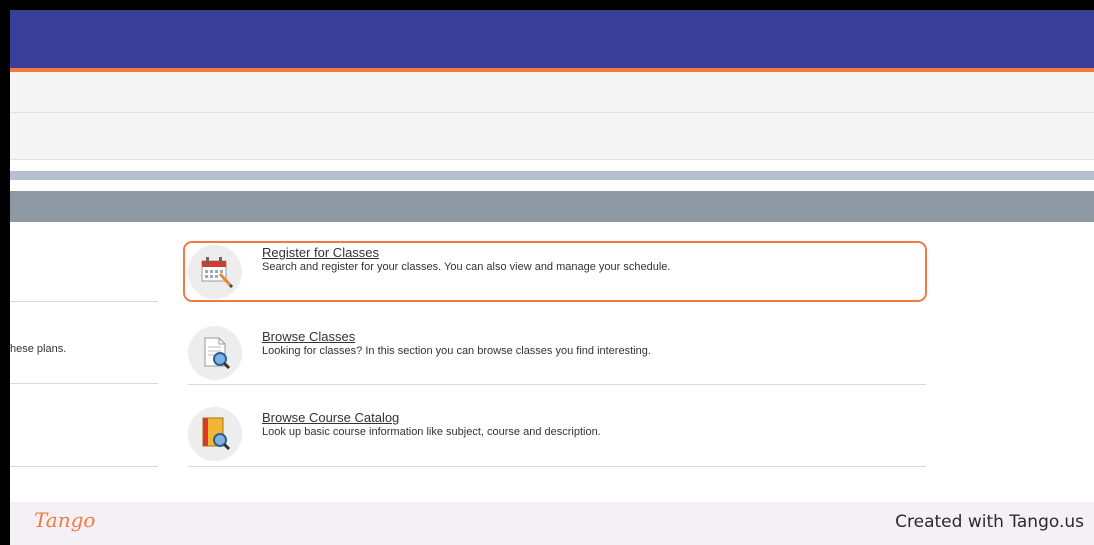  What do you see at coordinates (308, 336) in the screenshot?
I see `browse-classes-link: Browse Classes` at bounding box center [308, 336].